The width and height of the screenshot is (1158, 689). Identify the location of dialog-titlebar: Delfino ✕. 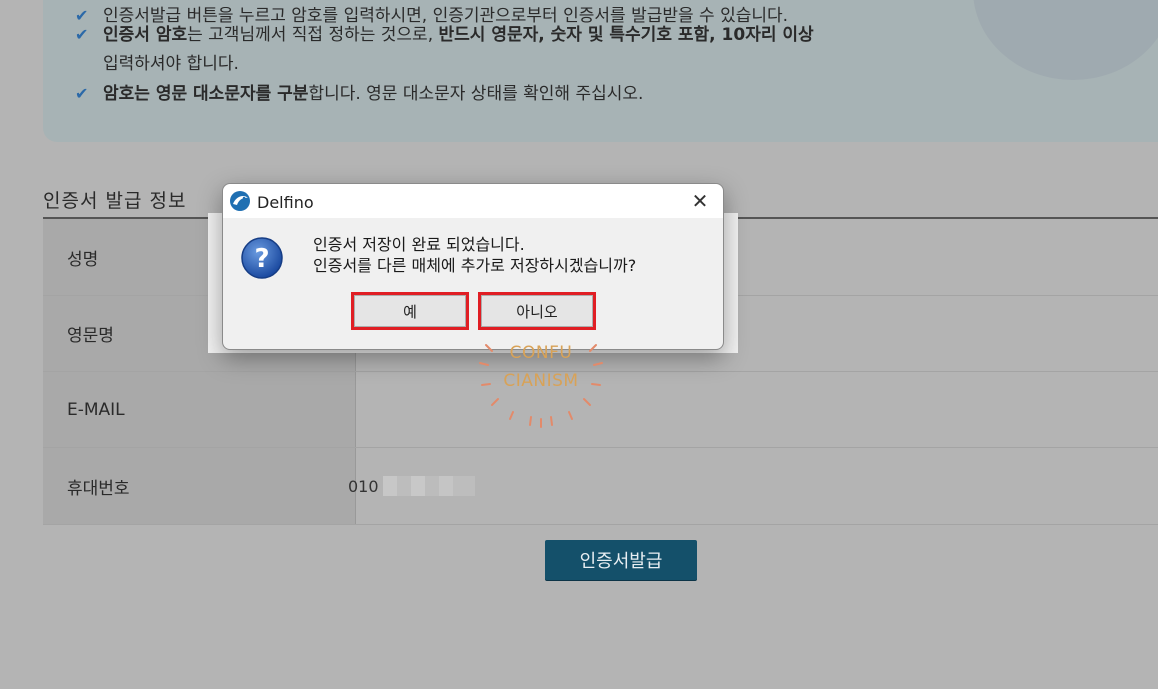
(473, 201).